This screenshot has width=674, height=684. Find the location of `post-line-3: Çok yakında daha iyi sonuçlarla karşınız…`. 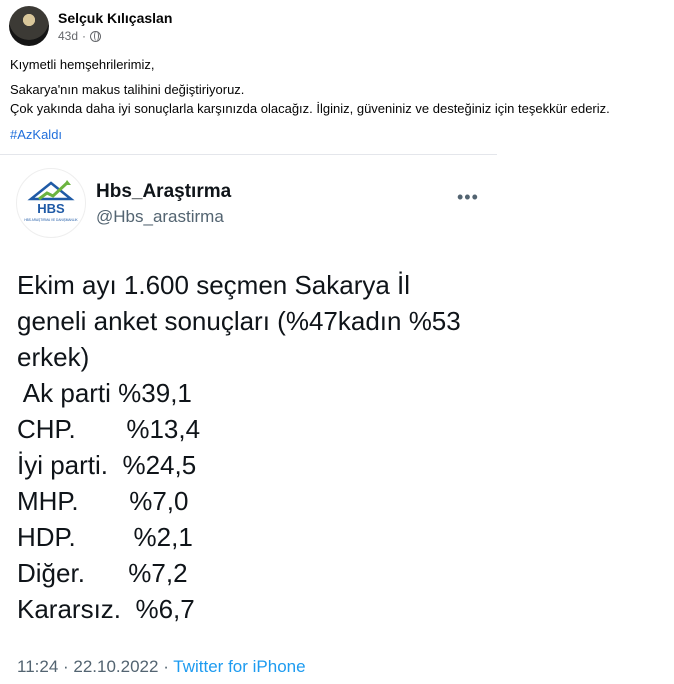

post-line-3: Çok yakında daha iyi sonuçlarla karşınız… is located at coordinates (310, 108).